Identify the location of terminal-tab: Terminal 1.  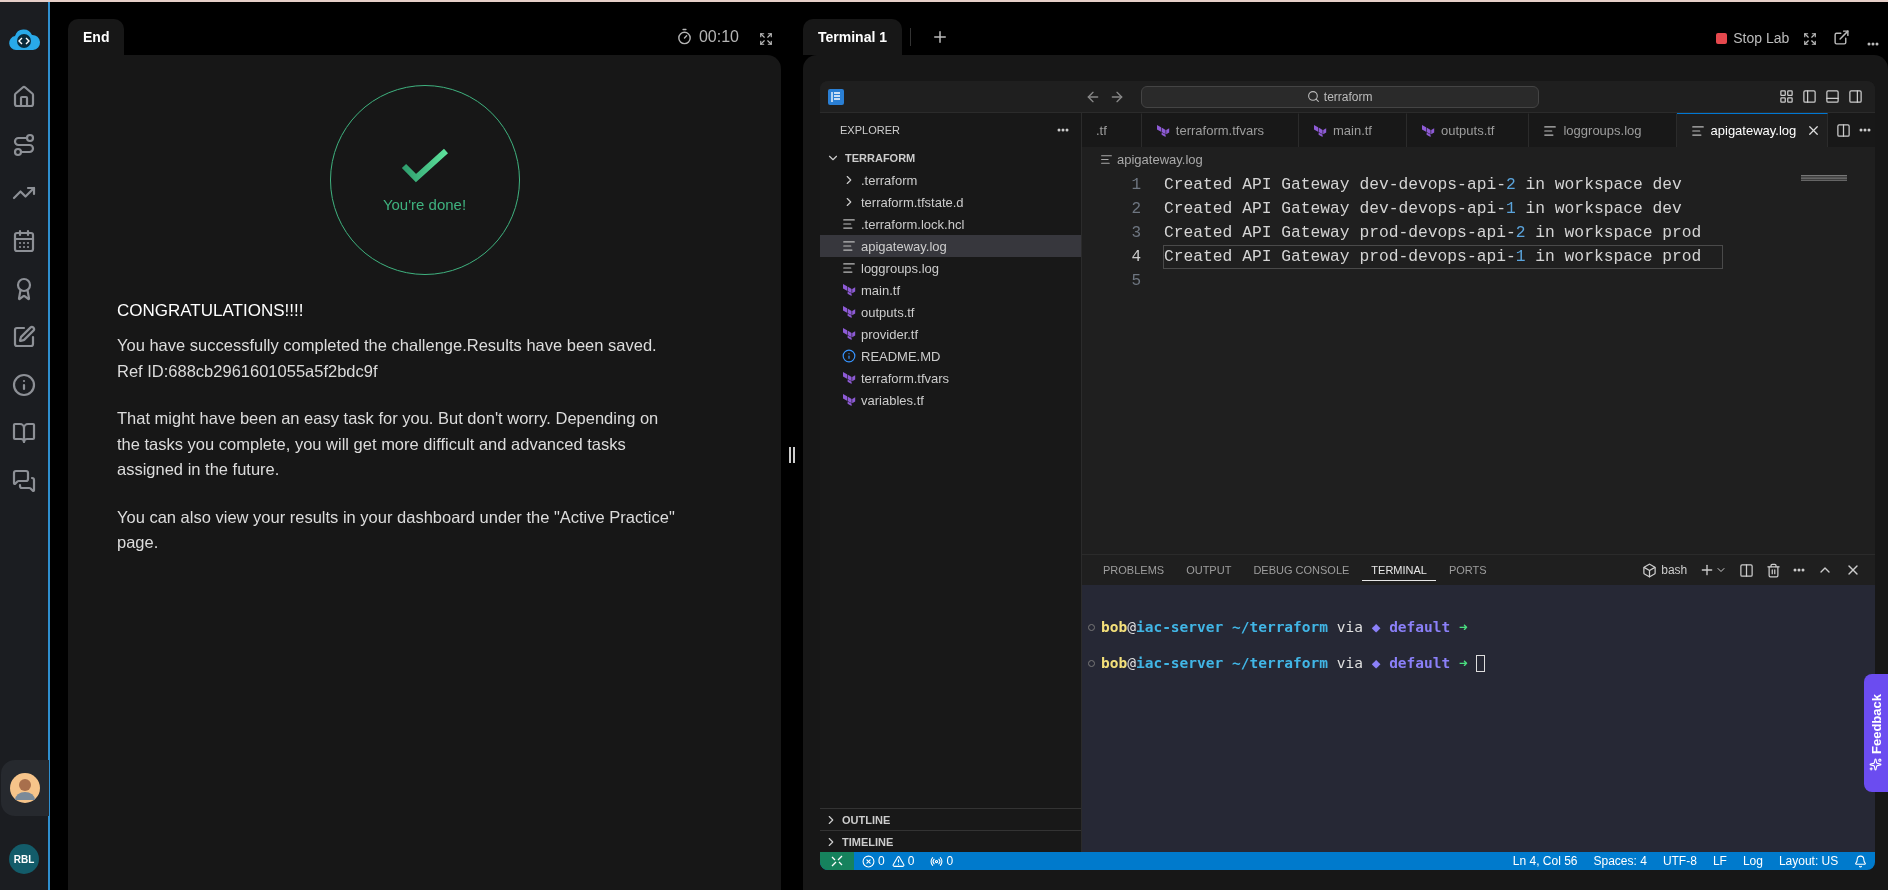
(852, 37).